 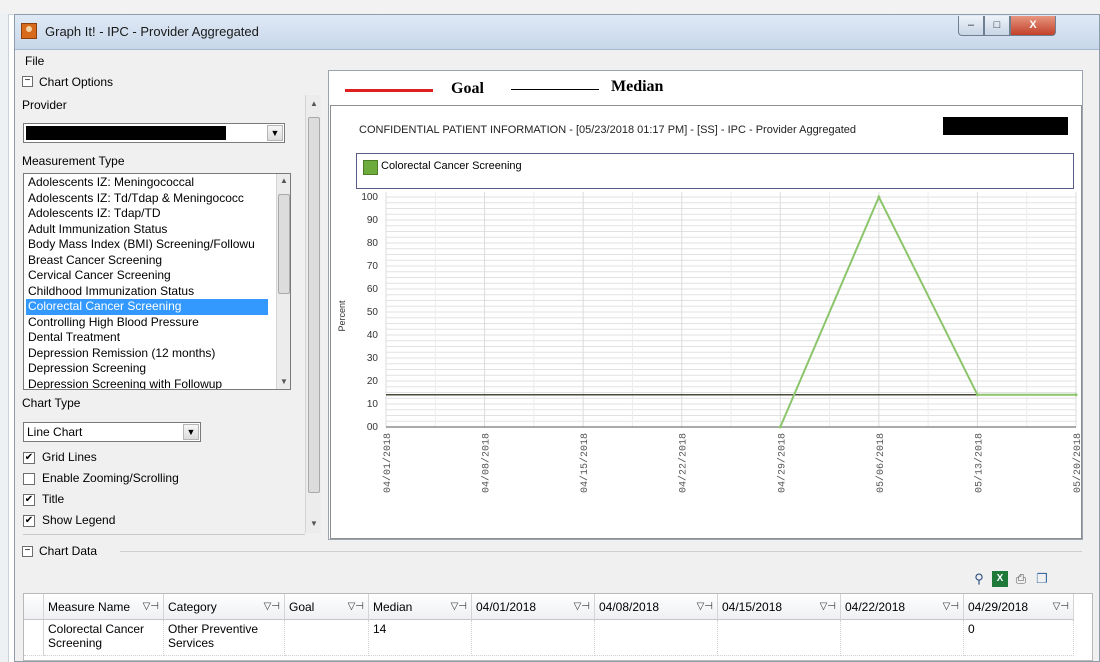 I want to click on list-item: Childhood Immunization Status, so click(x=147, y=292).